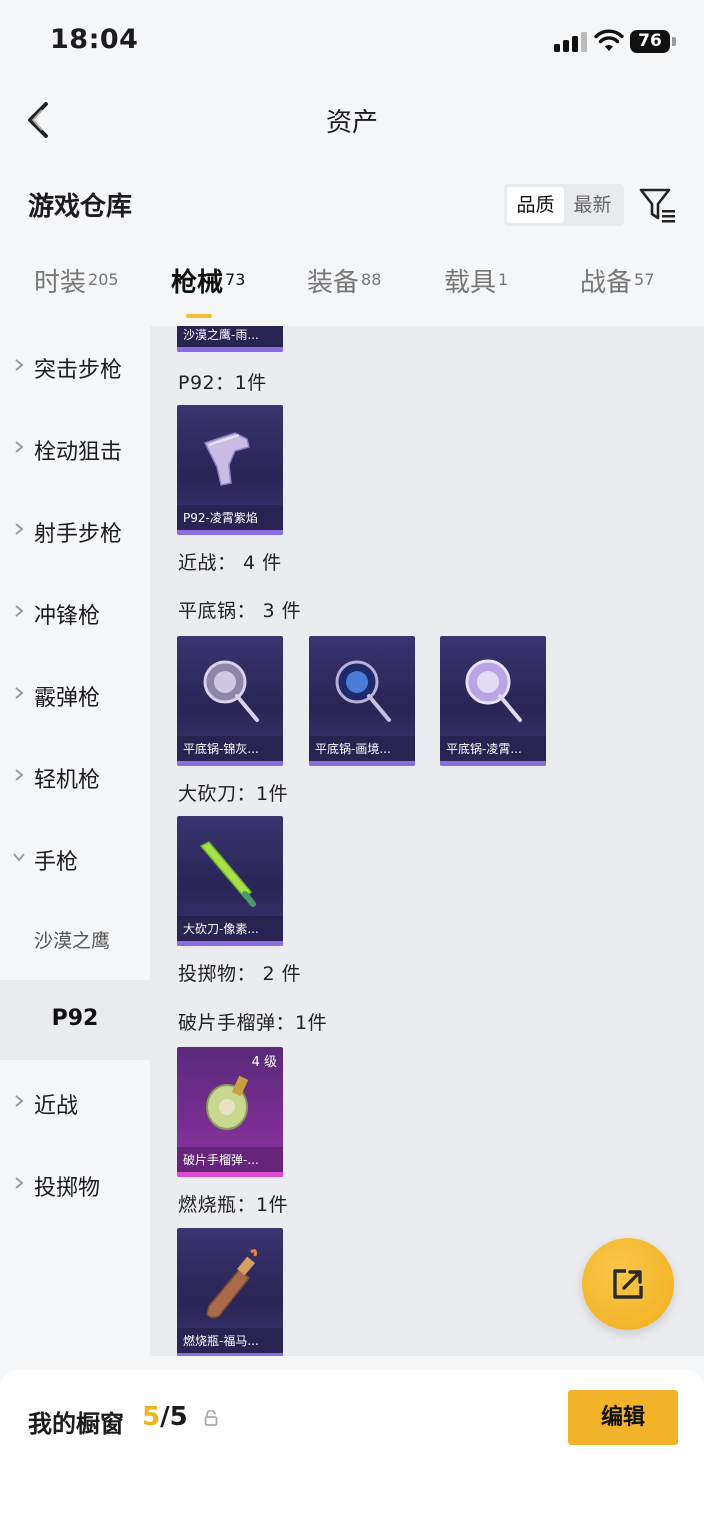 Image resolution: width=704 pixels, height=1523 pixels. I want to click on sidebar-item-label: 射手步枪, so click(78, 534).